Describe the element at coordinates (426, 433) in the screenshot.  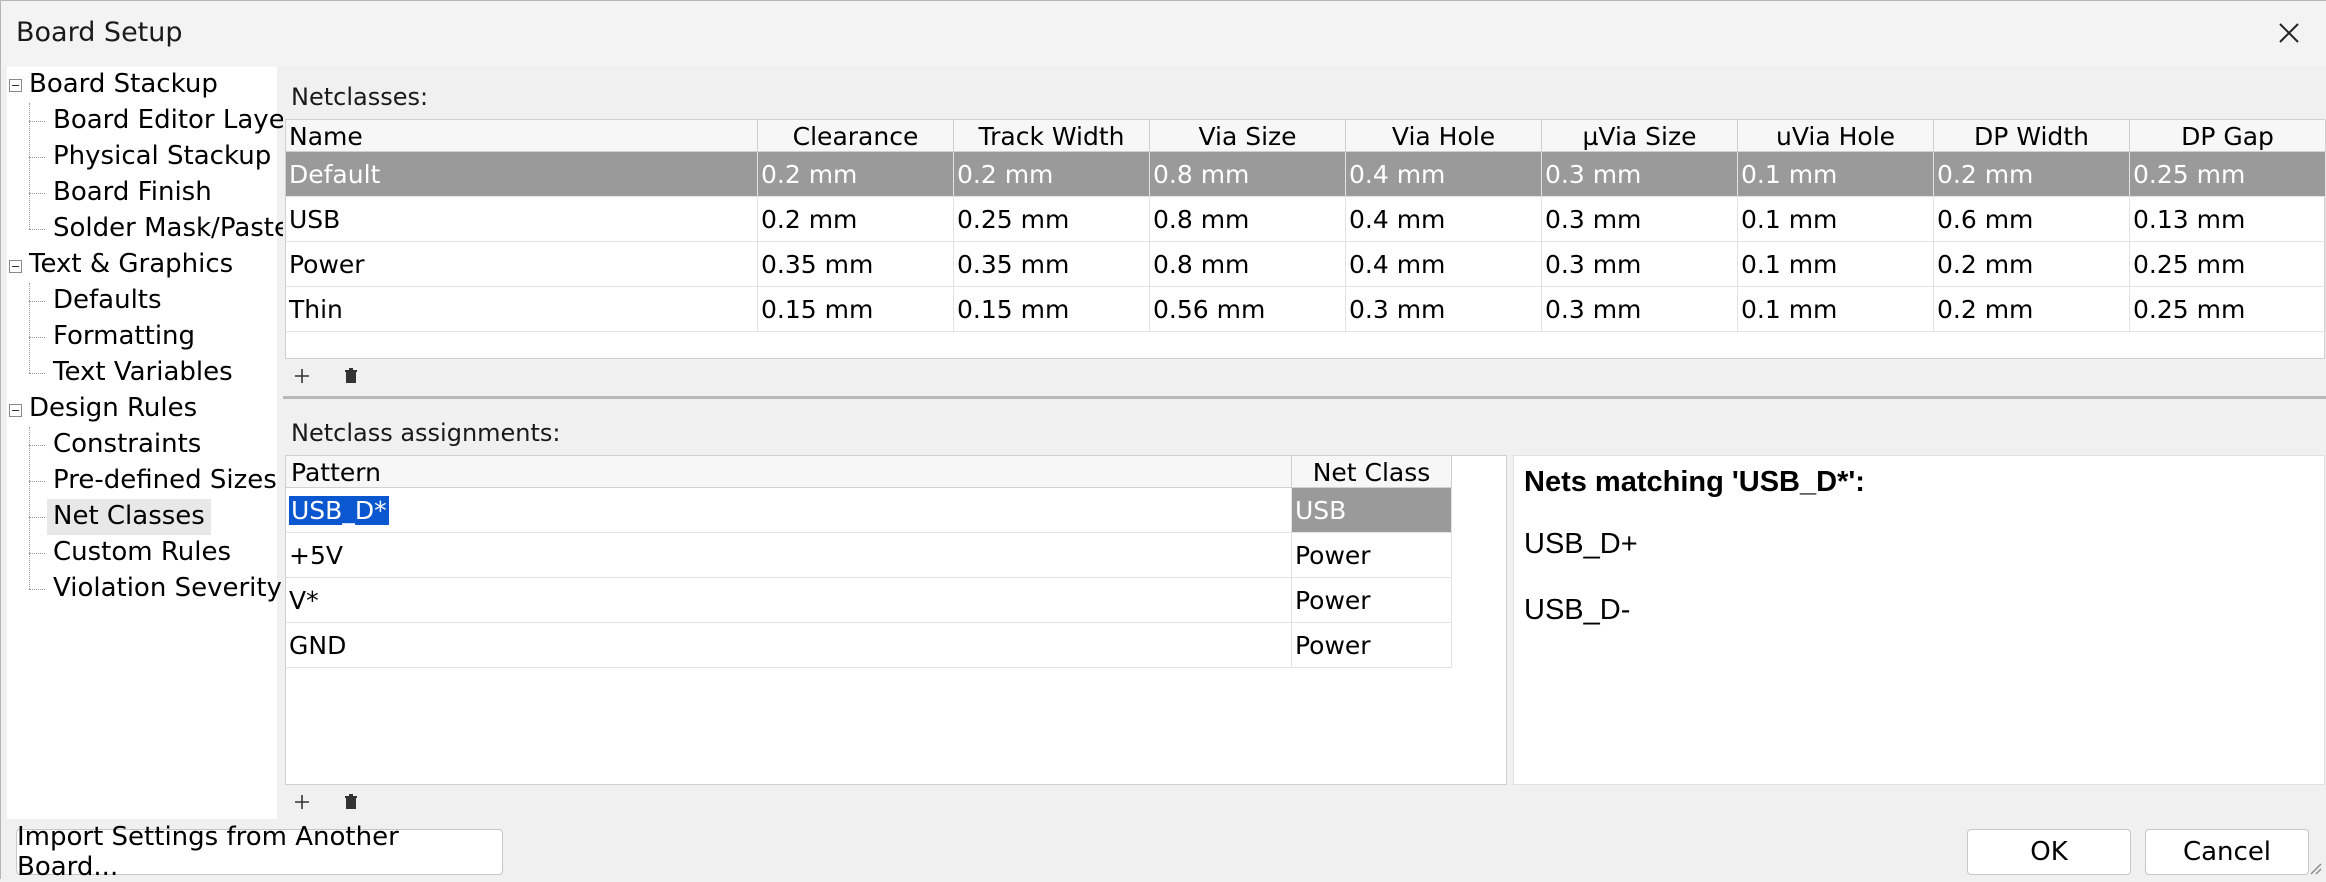
I see `assignments-label: Netclass assignments:` at that location.